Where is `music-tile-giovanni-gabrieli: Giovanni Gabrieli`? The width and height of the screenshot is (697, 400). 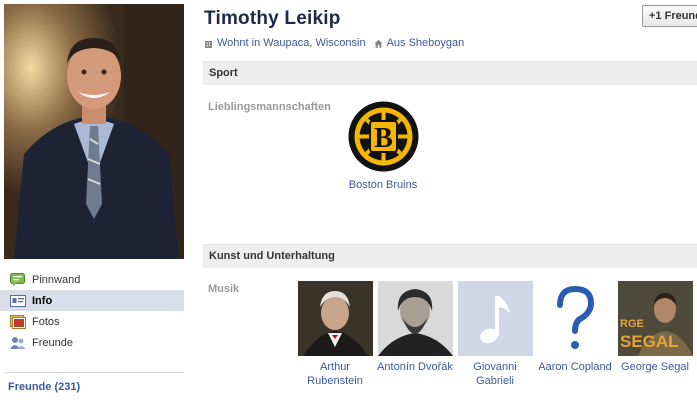
music-tile-giovanni-gabrieli: Giovanni Gabrieli is located at coordinates (495, 334).